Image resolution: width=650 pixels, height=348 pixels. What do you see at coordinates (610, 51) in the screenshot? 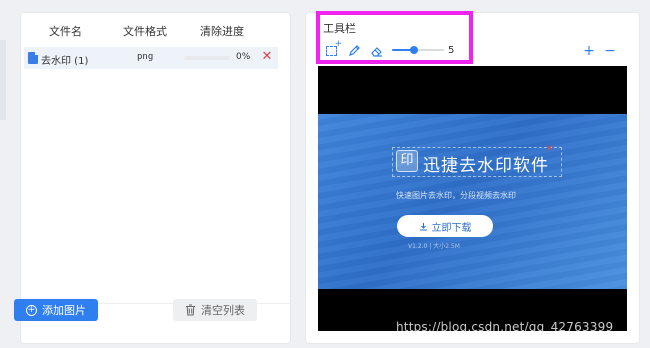
I see `zoom-out-icon: −` at bounding box center [610, 51].